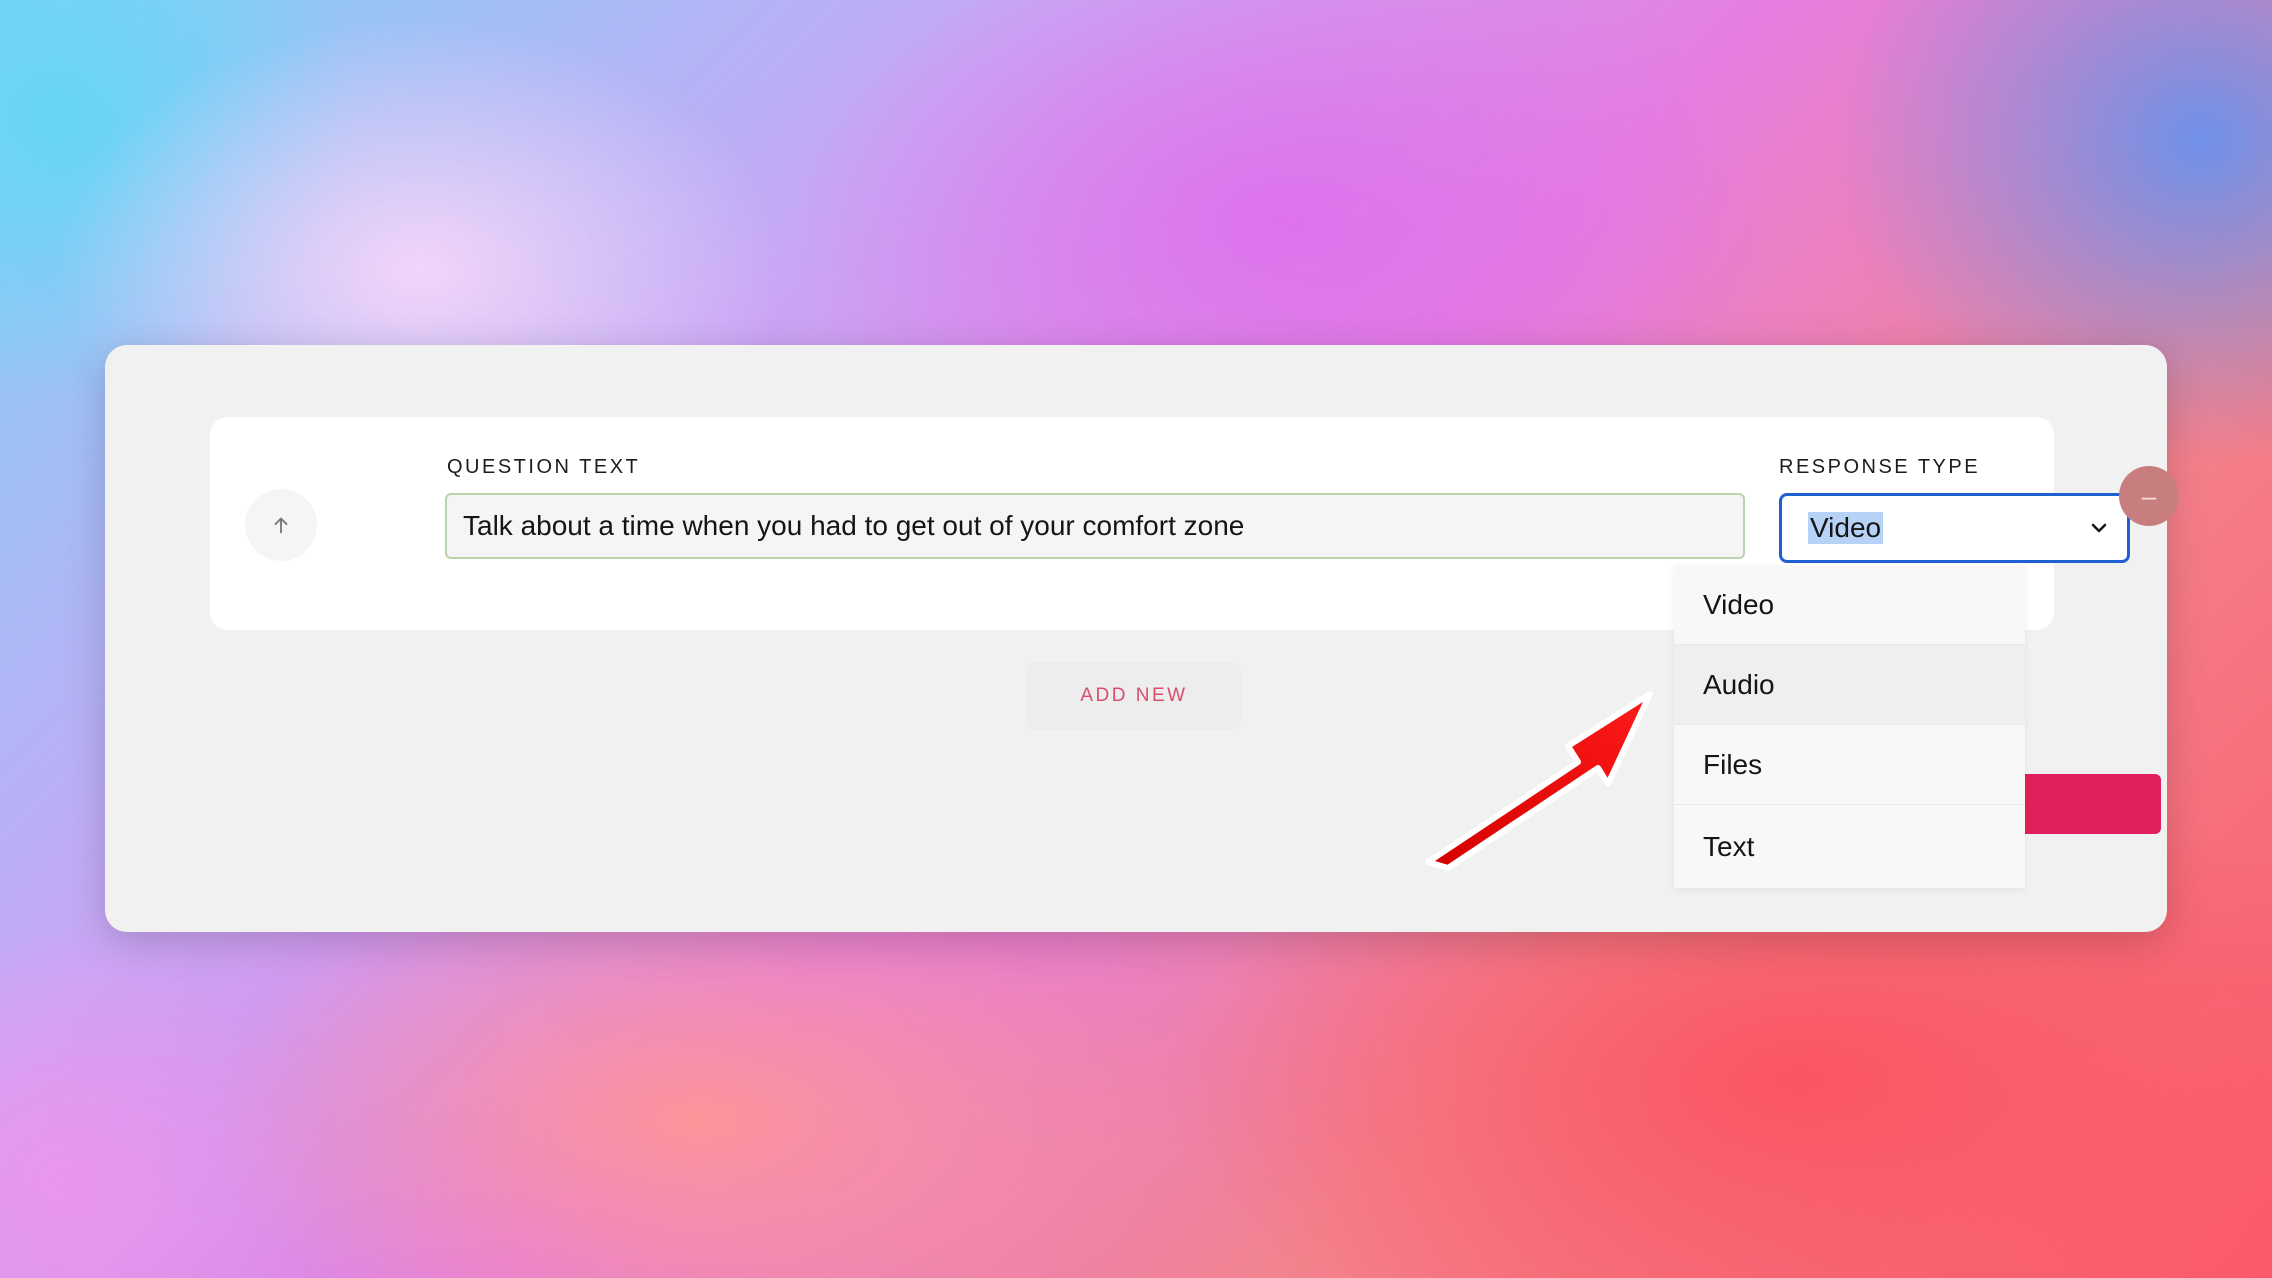  What do you see at coordinates (1849, 685) in the screenshot?
I see `option-audio: Audio` at bounding box center [1849, 685].